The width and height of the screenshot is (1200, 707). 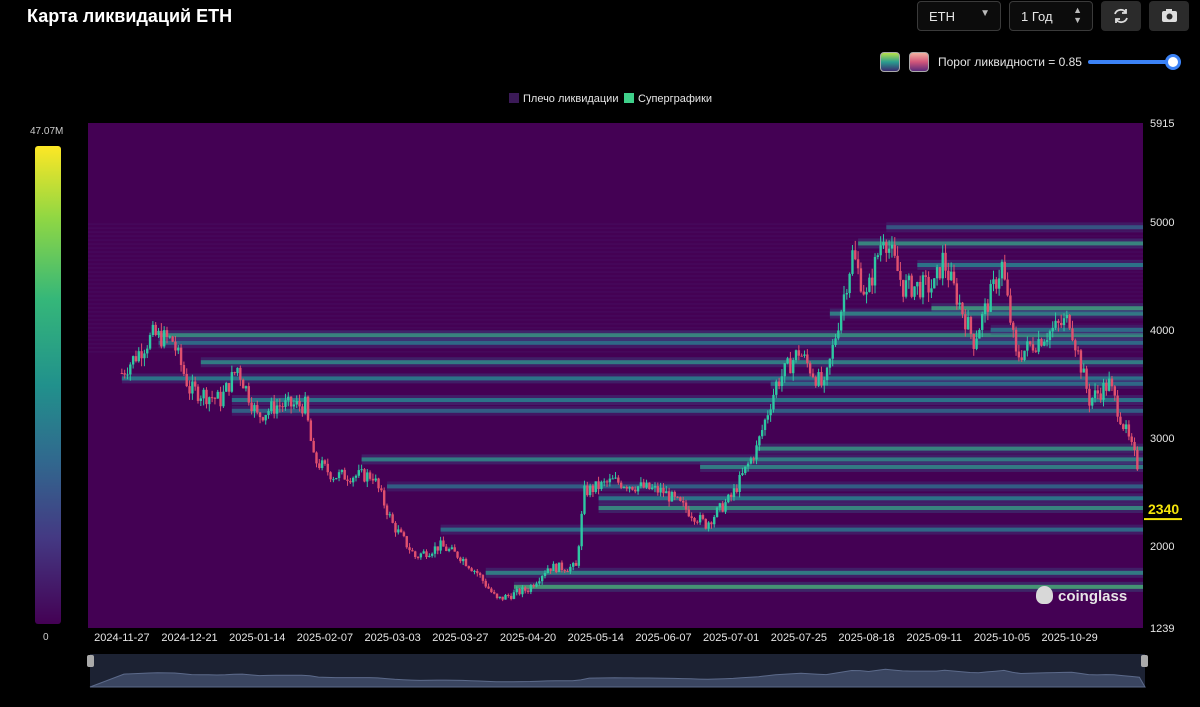 What do you see at coordinates (1002, 638) in the screenshot?
I see `x-tick-label: 2025-10-05` at bounding box center [1002, 638].